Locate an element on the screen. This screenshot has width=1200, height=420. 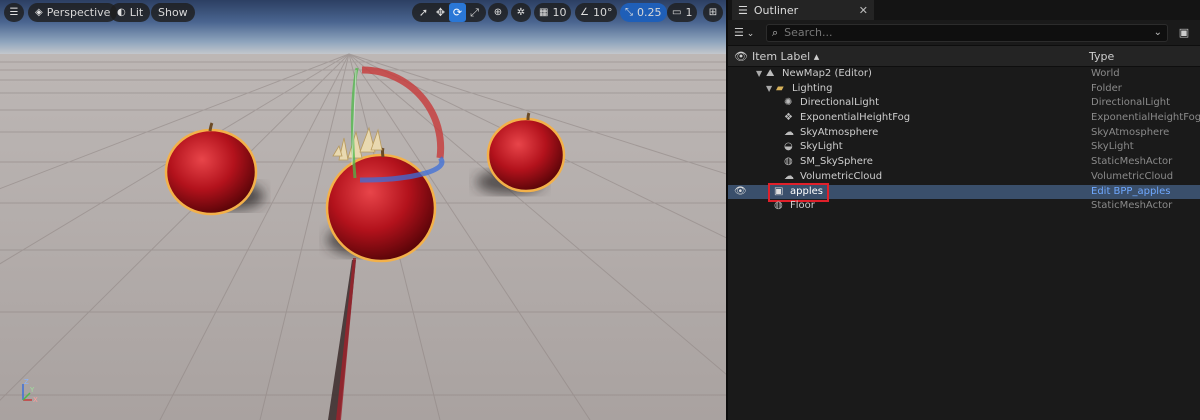
rotation-snap-button: ∠ 10° is located at coordinates (596, 12).